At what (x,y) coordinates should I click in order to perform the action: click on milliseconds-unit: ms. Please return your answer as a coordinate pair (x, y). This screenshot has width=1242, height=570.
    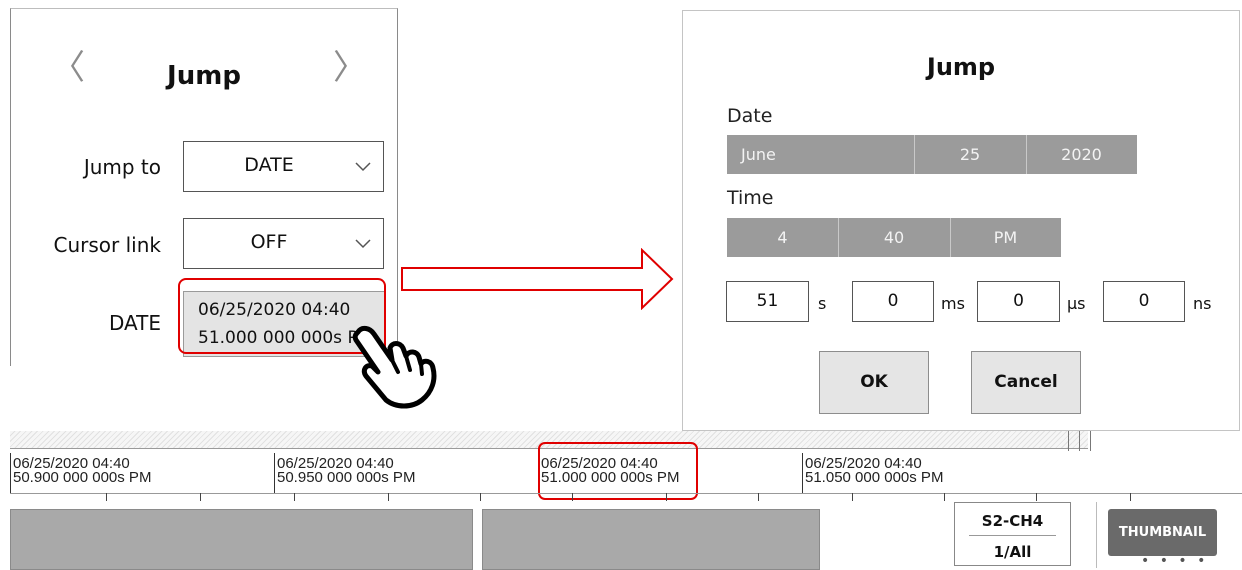
    Looking at the image, I should click on (953, 303).